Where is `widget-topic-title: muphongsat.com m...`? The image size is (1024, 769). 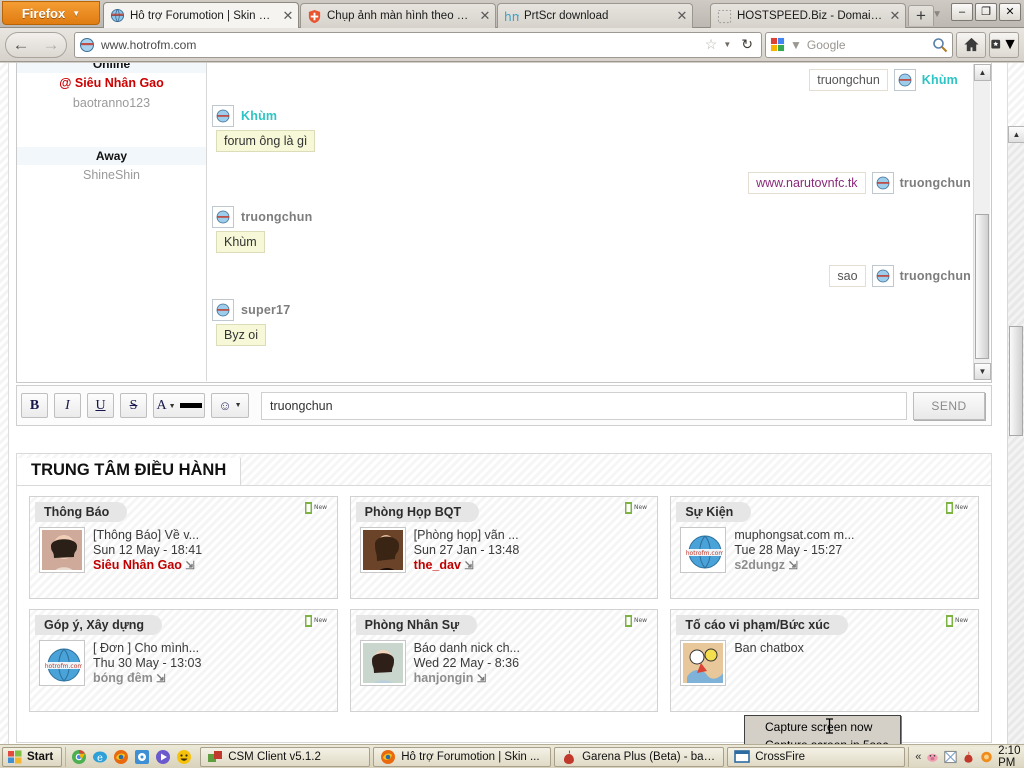 widget-topic-title: muphongsat.com m... is located at coordinates (794, 535).